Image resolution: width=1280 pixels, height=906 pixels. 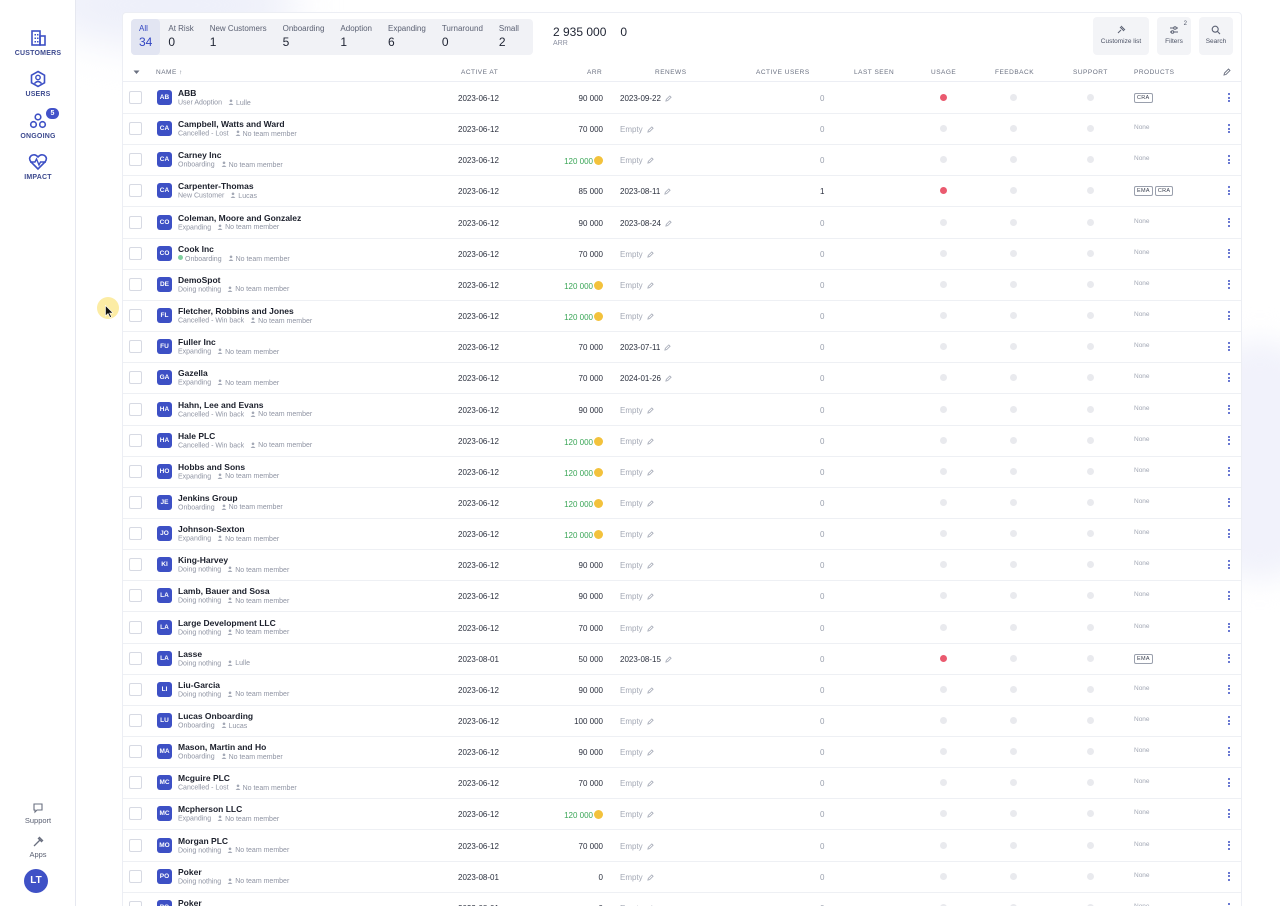 What do you see at coordinates (38, 167) in the screenshot?
I see `sidebar-item-impact: IMPACT` at bounding box center [38, 167].